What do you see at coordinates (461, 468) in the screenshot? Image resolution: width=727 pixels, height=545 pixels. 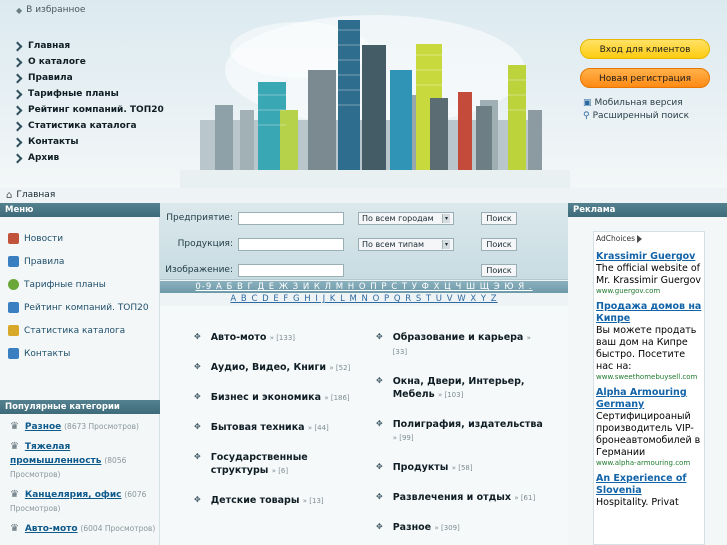 I see `category-item: ✥ Продукты » [58]` at bounding box center [461, 468].